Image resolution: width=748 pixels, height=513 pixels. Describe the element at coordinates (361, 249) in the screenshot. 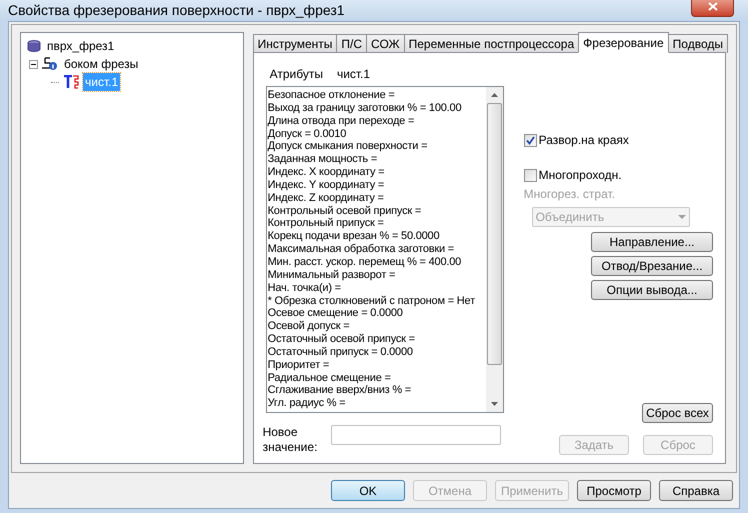

I see `attribute-item: Максимальная обработка заготовки =` at that location.